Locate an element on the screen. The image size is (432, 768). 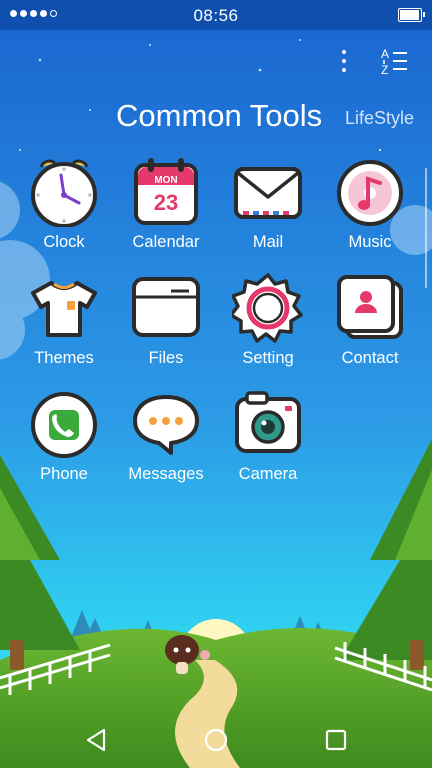
contact-icon is located at coordinates (370, 307).